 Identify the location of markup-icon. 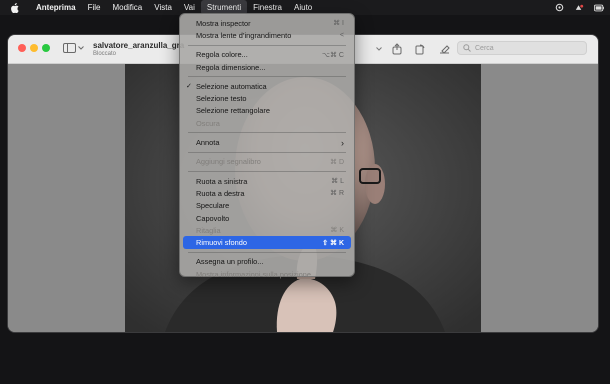
(444, 49).